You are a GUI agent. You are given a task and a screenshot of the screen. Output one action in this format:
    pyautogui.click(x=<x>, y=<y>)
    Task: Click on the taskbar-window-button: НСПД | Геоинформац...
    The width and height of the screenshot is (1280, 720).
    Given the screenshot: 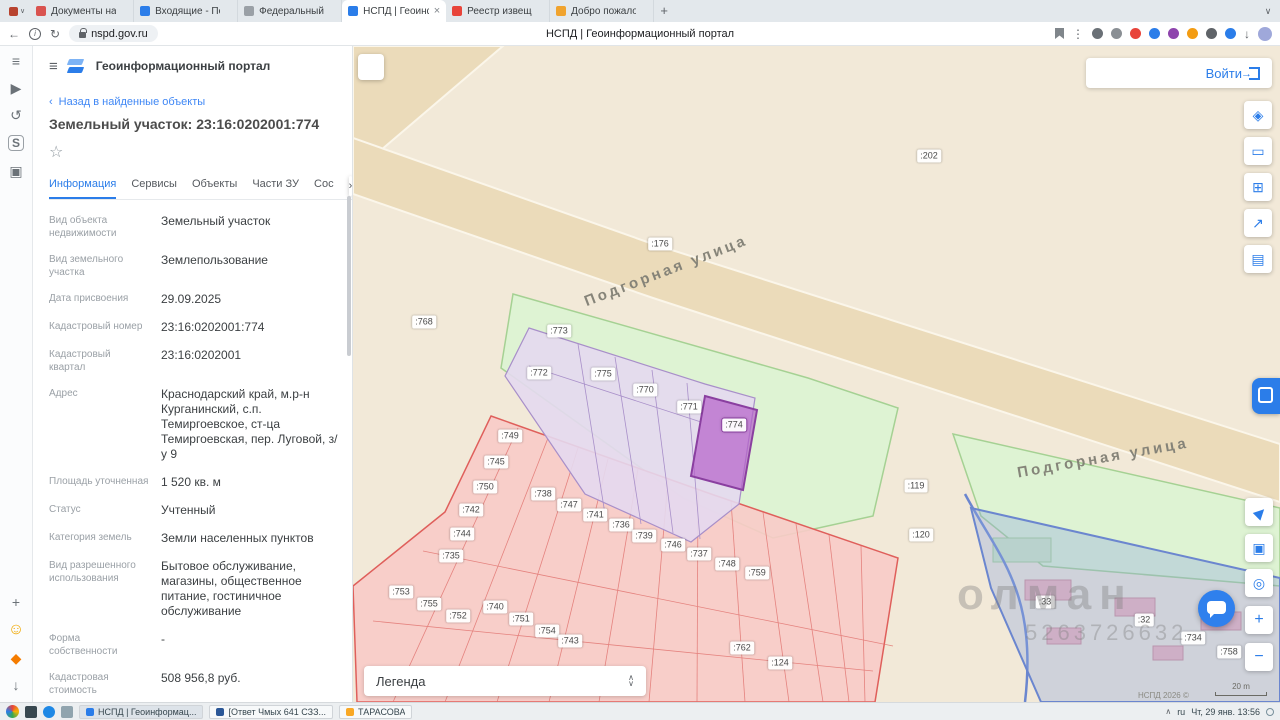 What is the action you would take?
    pyautogui.click(x=141, y=711)
    